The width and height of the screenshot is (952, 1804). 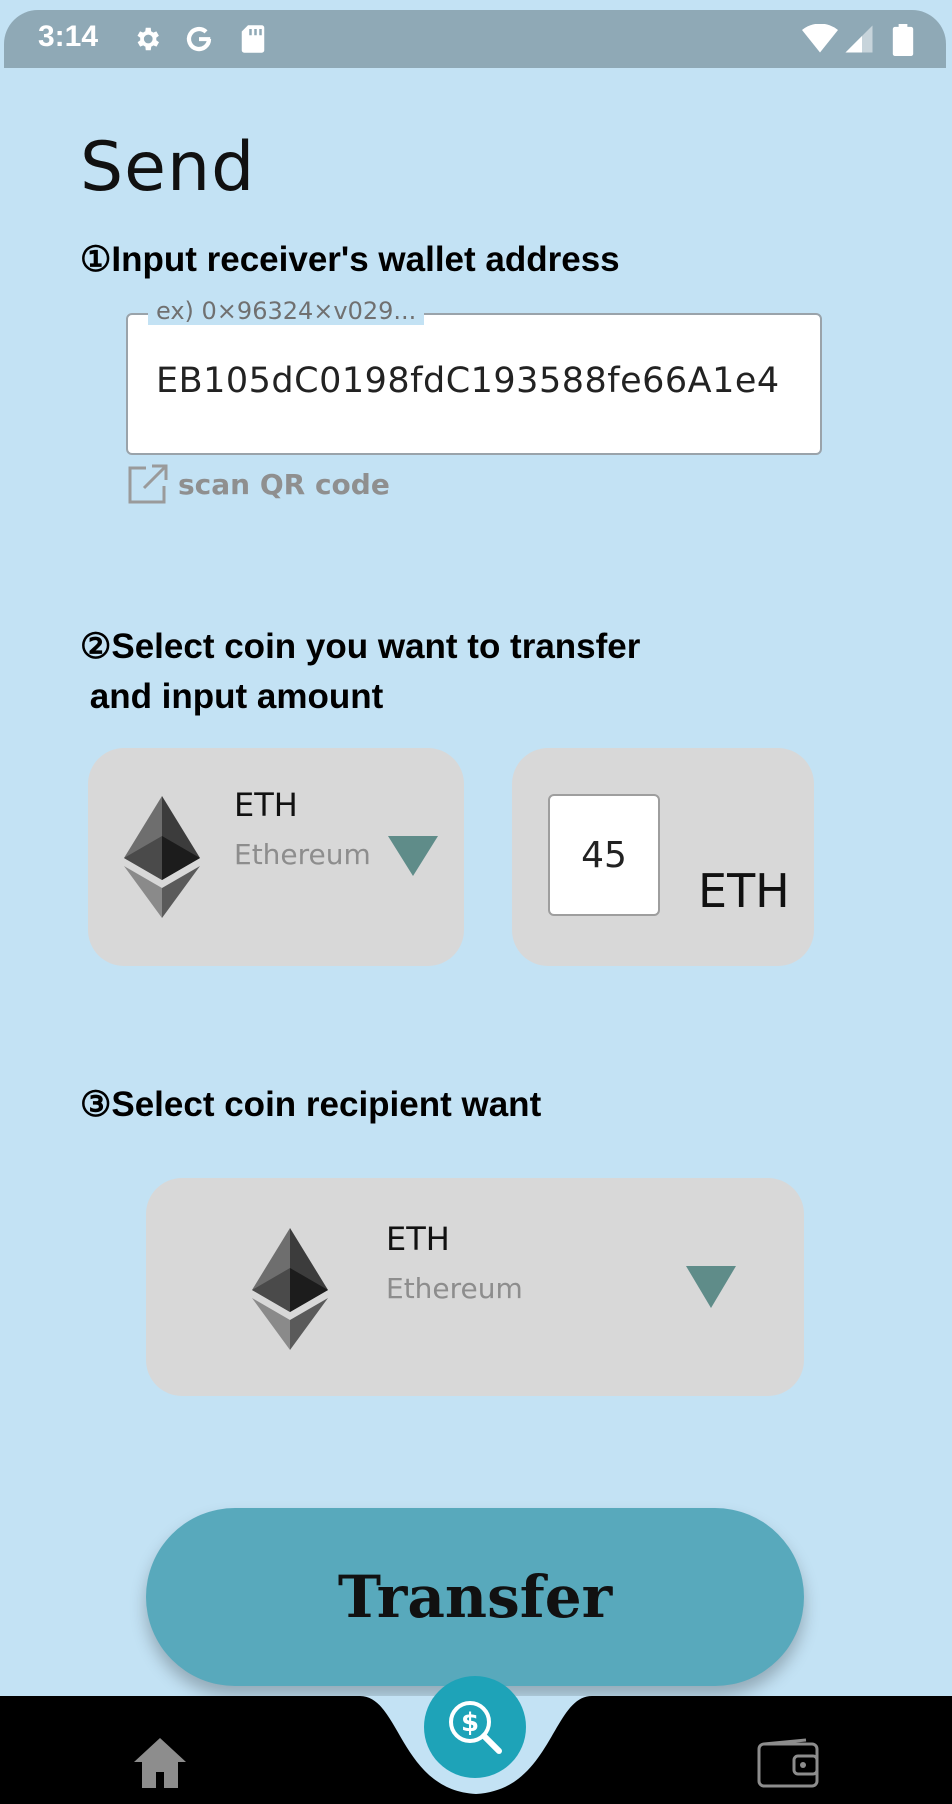 I want to click on step2-heading-line2: and input amount, so click(x=232, y=696).